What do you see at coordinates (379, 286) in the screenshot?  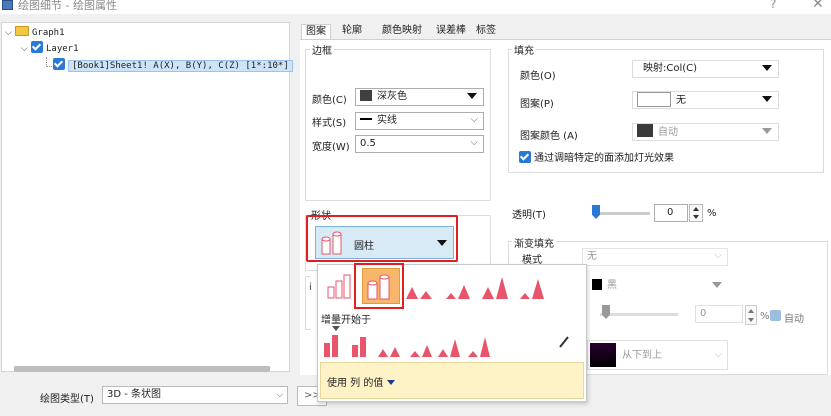 I see `shape-option-highlight-box` at bounding box center [379, 286].